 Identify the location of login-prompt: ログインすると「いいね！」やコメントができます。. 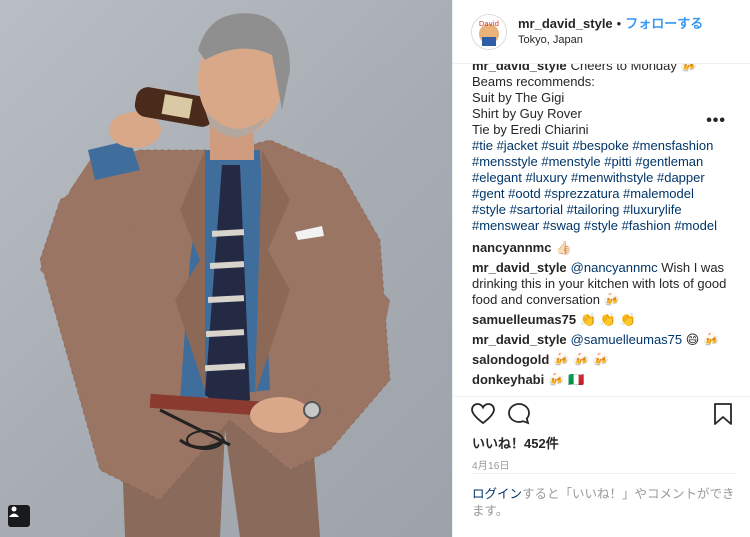
(603, 496).